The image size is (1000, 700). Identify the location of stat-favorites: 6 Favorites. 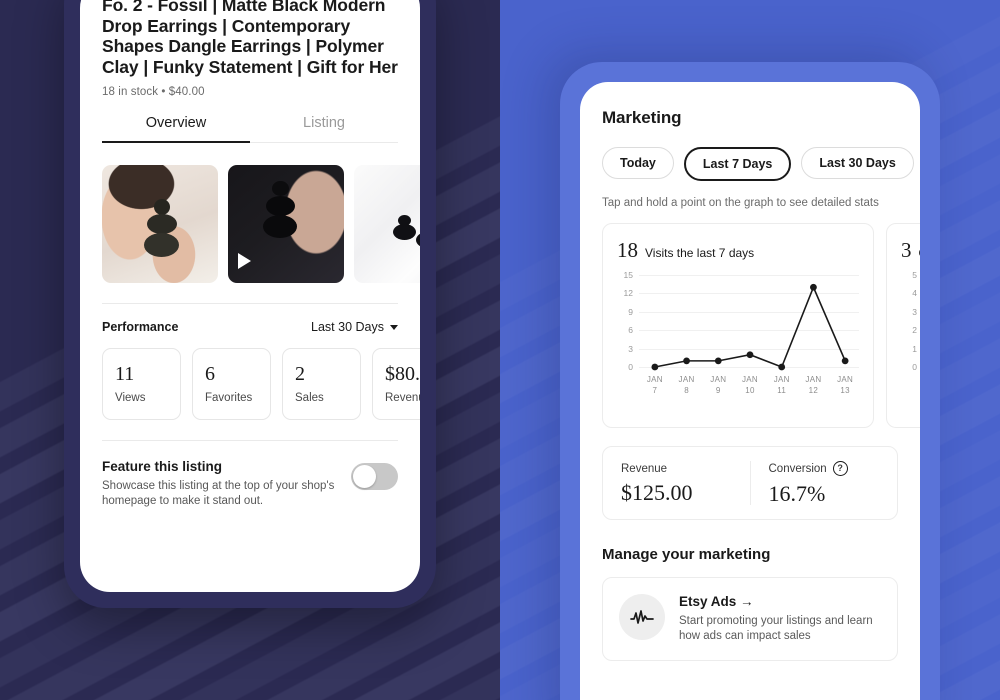
(231, 384).